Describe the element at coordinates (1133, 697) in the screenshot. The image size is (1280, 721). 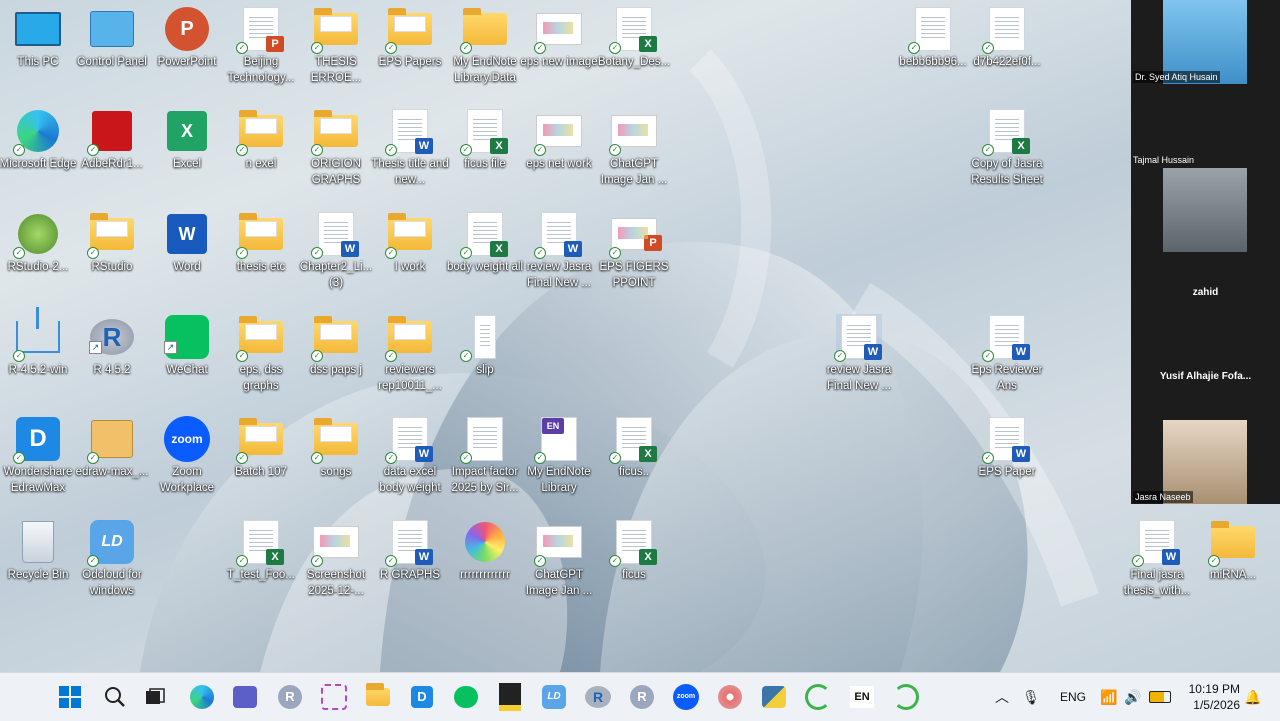
I see `volume-button: 🔊` at that location.